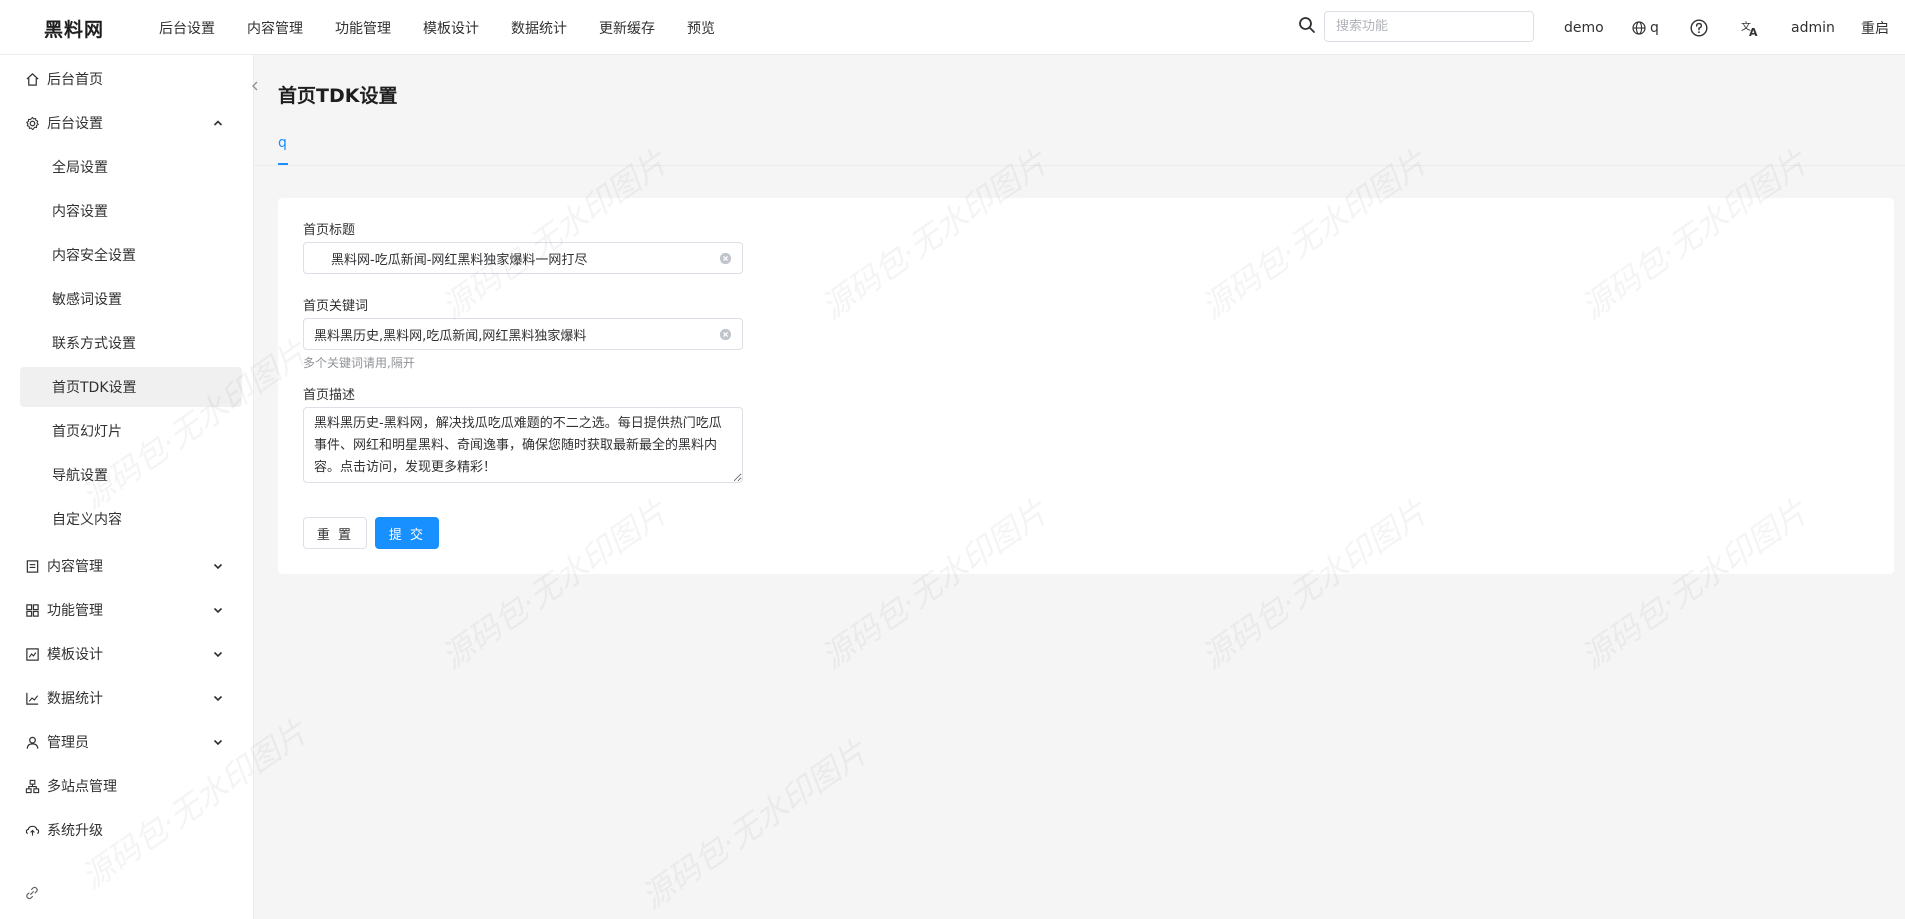  Describe the element at coordinates (127, 742) in the screenshot. I see `sidebar-item-administrators: 管理员` at that location.